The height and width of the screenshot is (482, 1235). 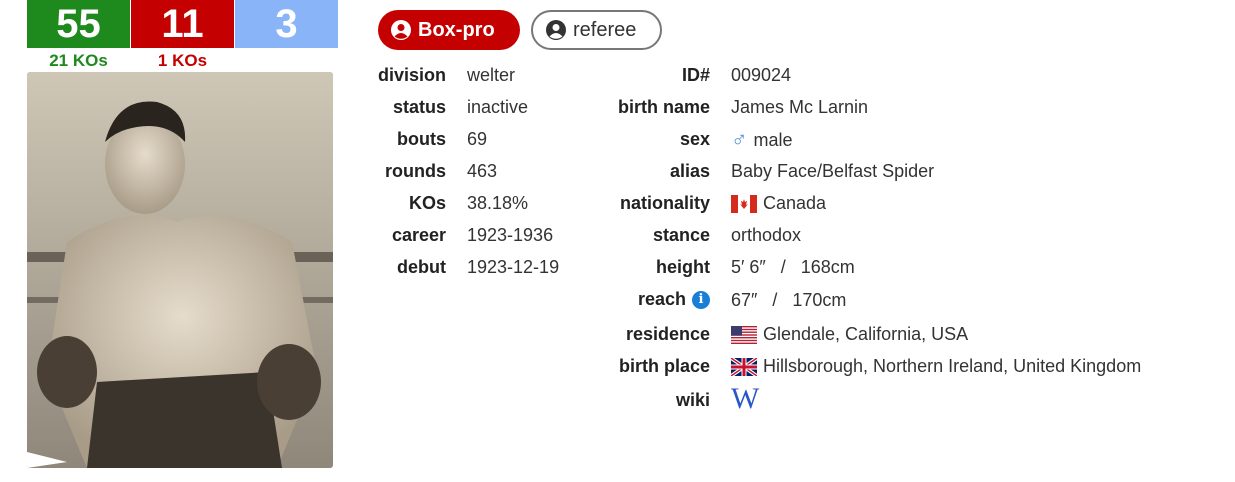 I want to click on rounds-label: rounds, so click(x=415, y=171).